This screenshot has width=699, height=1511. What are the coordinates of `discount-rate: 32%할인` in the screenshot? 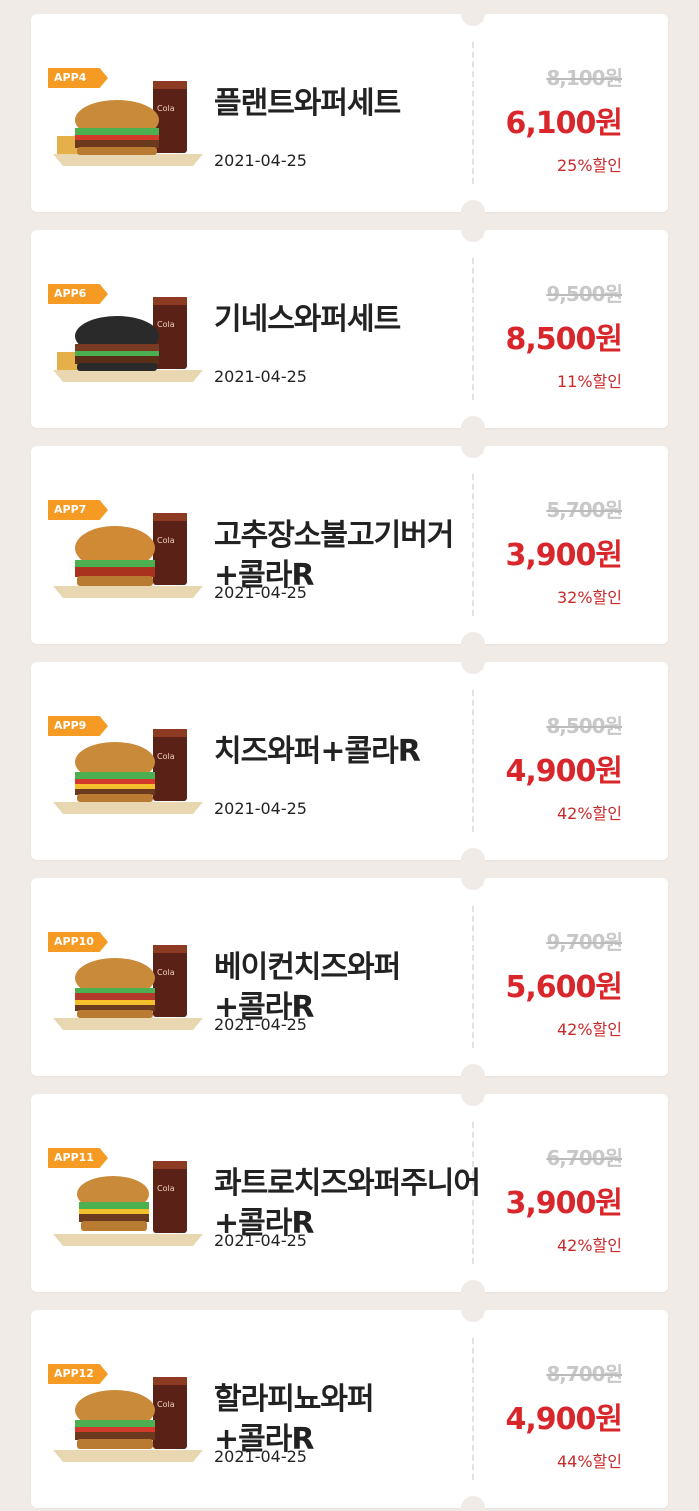 It's located at (589, 597).